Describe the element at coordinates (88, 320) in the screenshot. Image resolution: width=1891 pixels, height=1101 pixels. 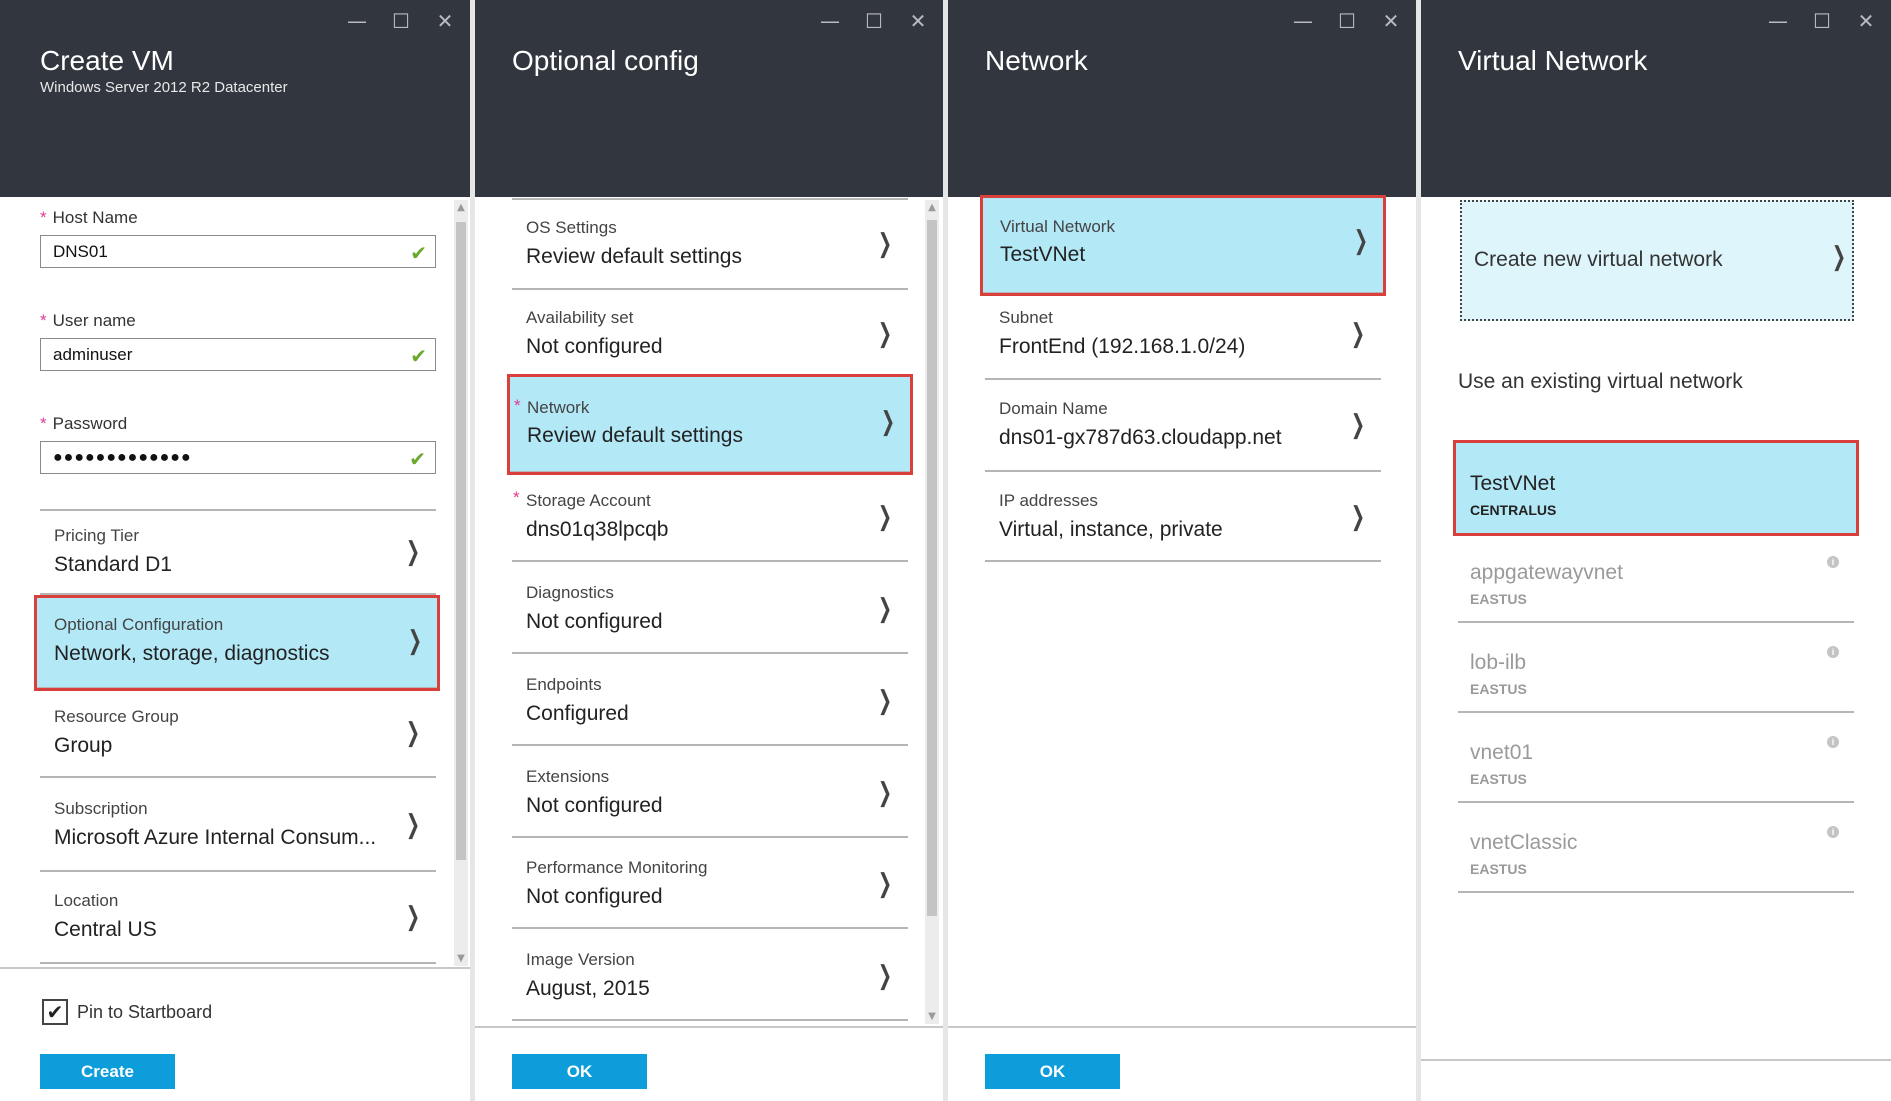
I see `field-label: * User name` at that location.